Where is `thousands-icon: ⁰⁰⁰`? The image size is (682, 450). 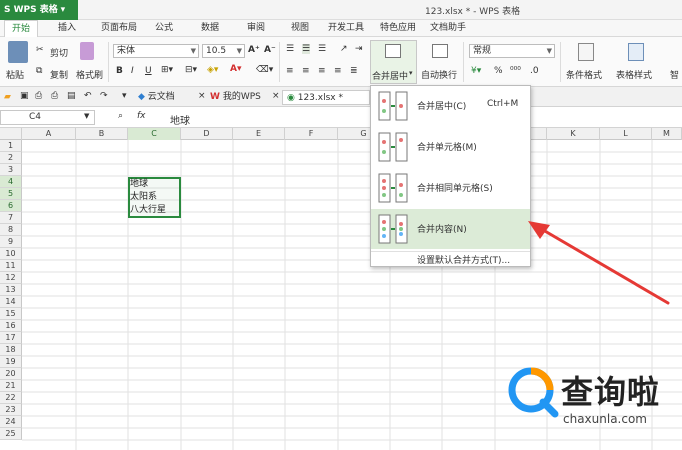
thousands-icon: ⁰⁰⁰ is located at coordinates (515, 71).